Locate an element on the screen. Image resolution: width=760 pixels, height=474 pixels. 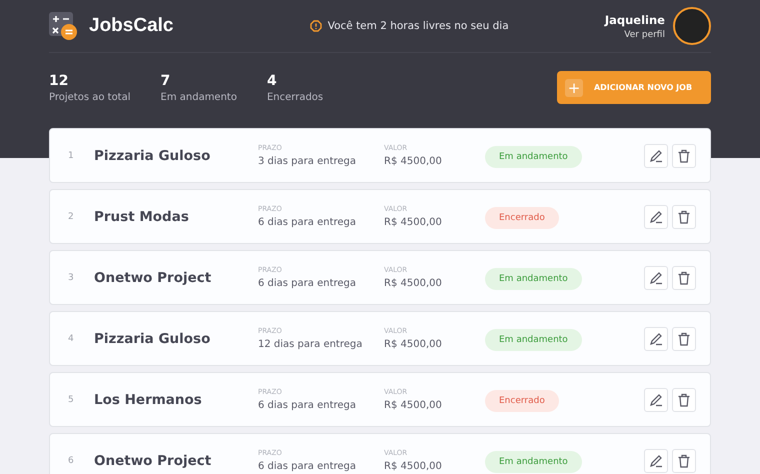
job-name: Prust Modas is located at coordinates (142, 216).